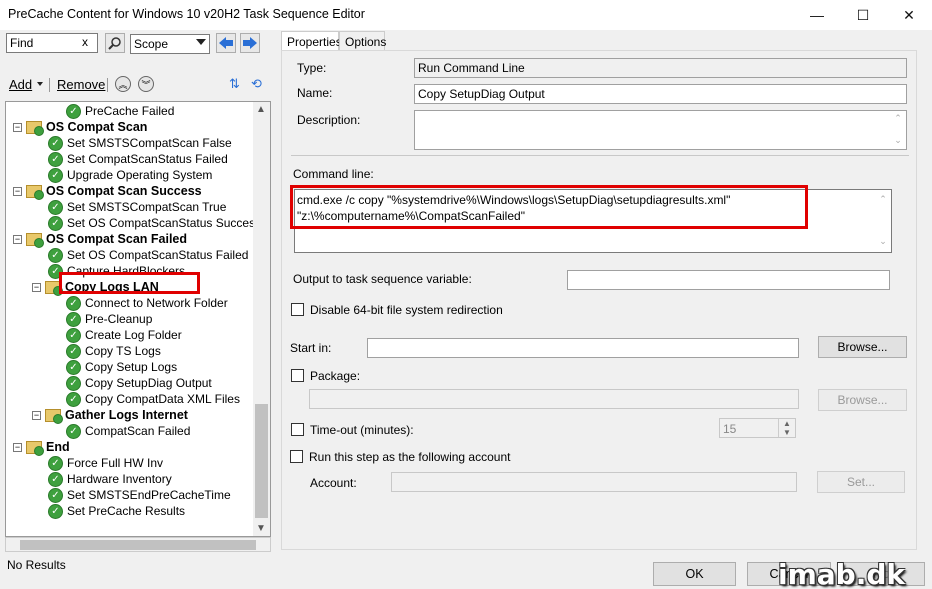  I want to click on package-label: Package:, so click(335, 376).